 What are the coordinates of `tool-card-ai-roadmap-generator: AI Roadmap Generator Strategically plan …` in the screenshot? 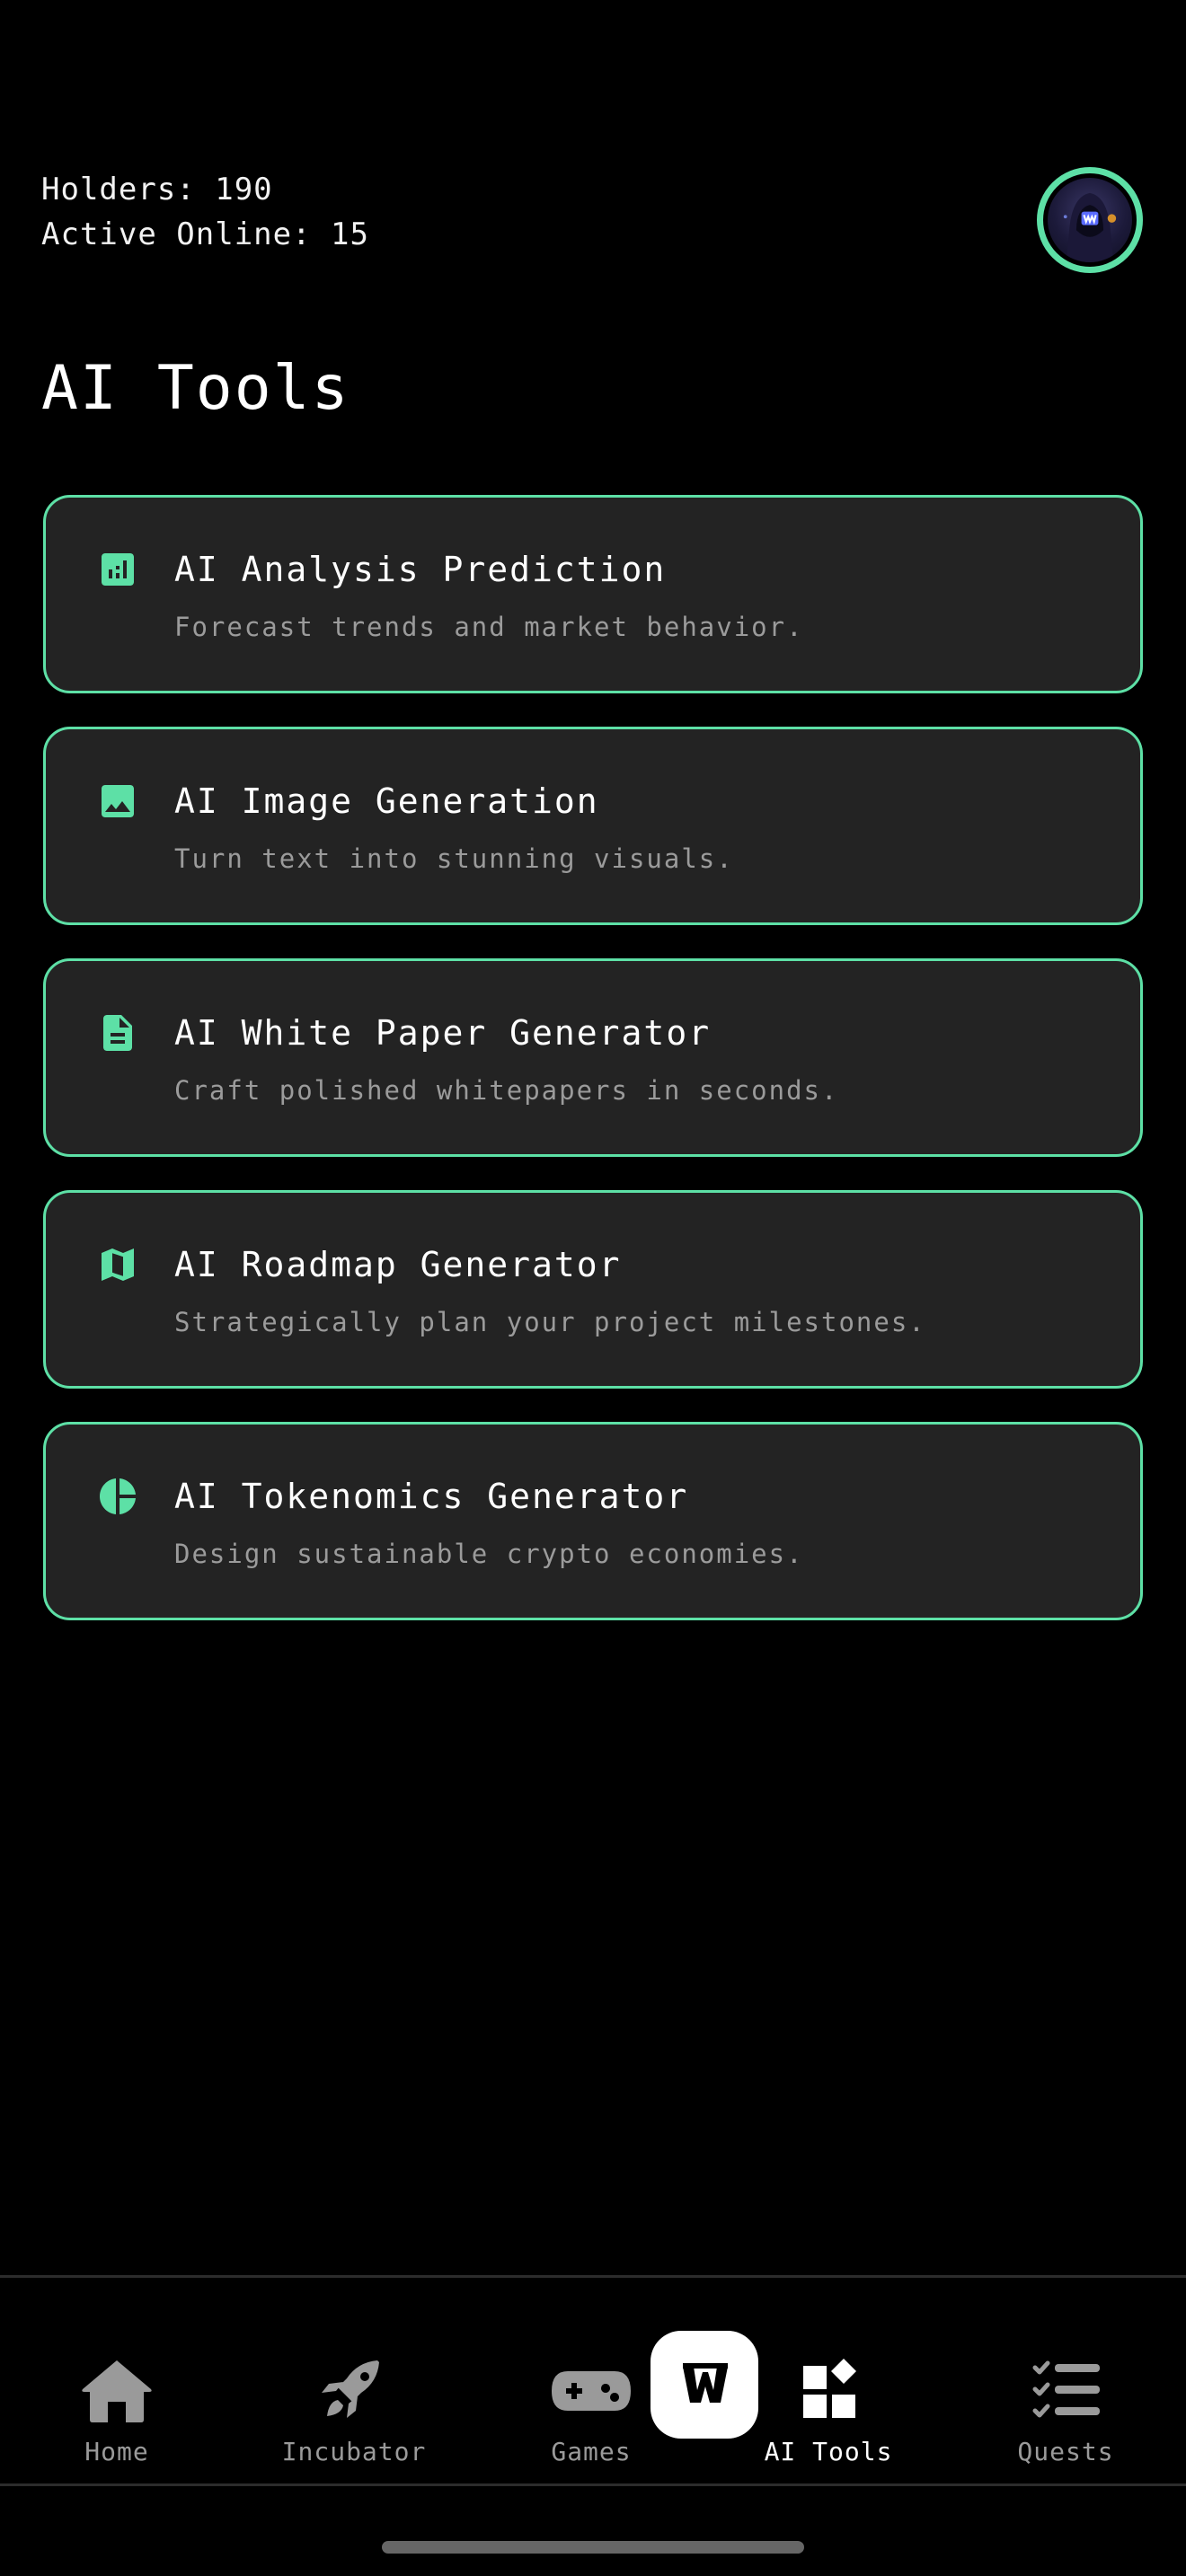 It's located at (593, 1289).